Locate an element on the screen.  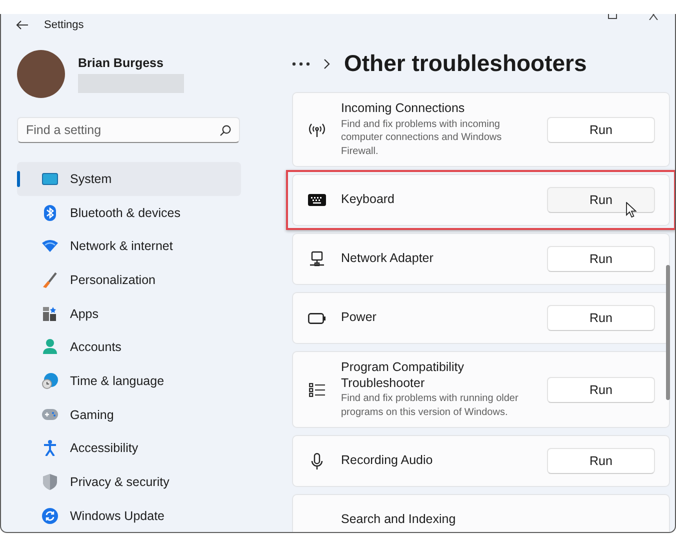
nav-item: Accessibility is located at coordinates (129, 449).